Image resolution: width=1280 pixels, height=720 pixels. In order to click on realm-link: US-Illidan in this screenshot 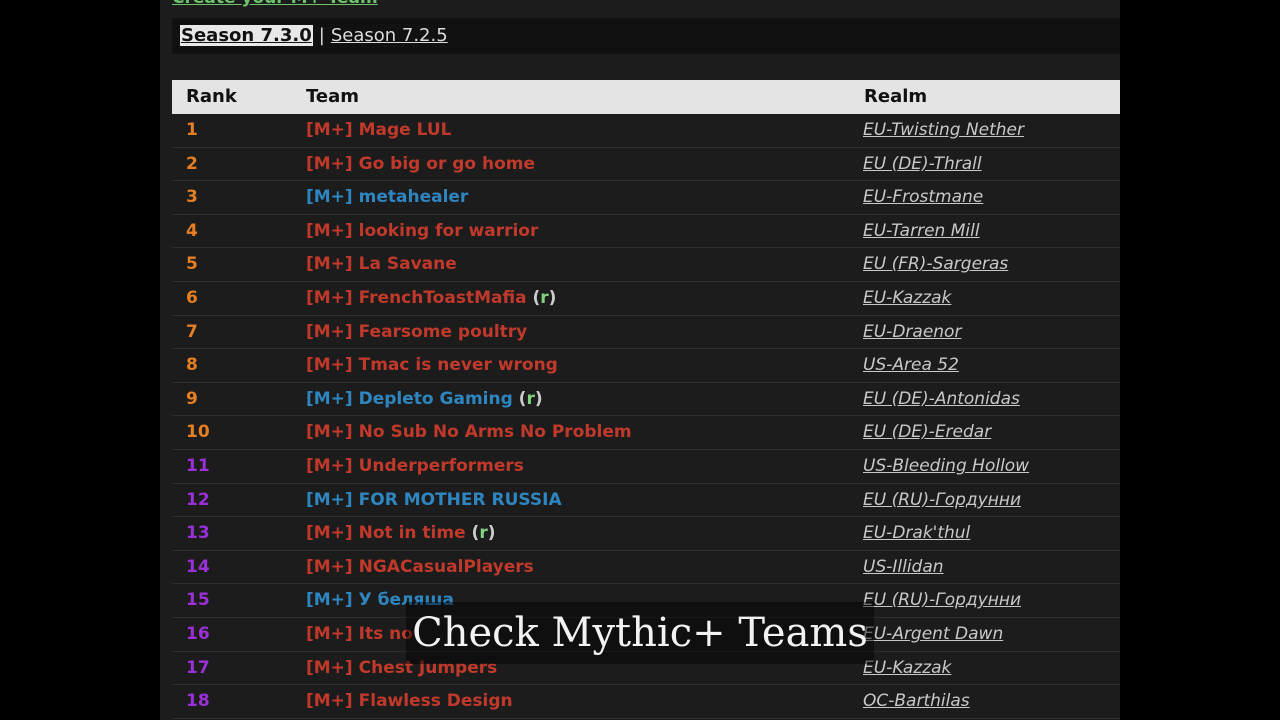, I will do `click(903, 567)`.